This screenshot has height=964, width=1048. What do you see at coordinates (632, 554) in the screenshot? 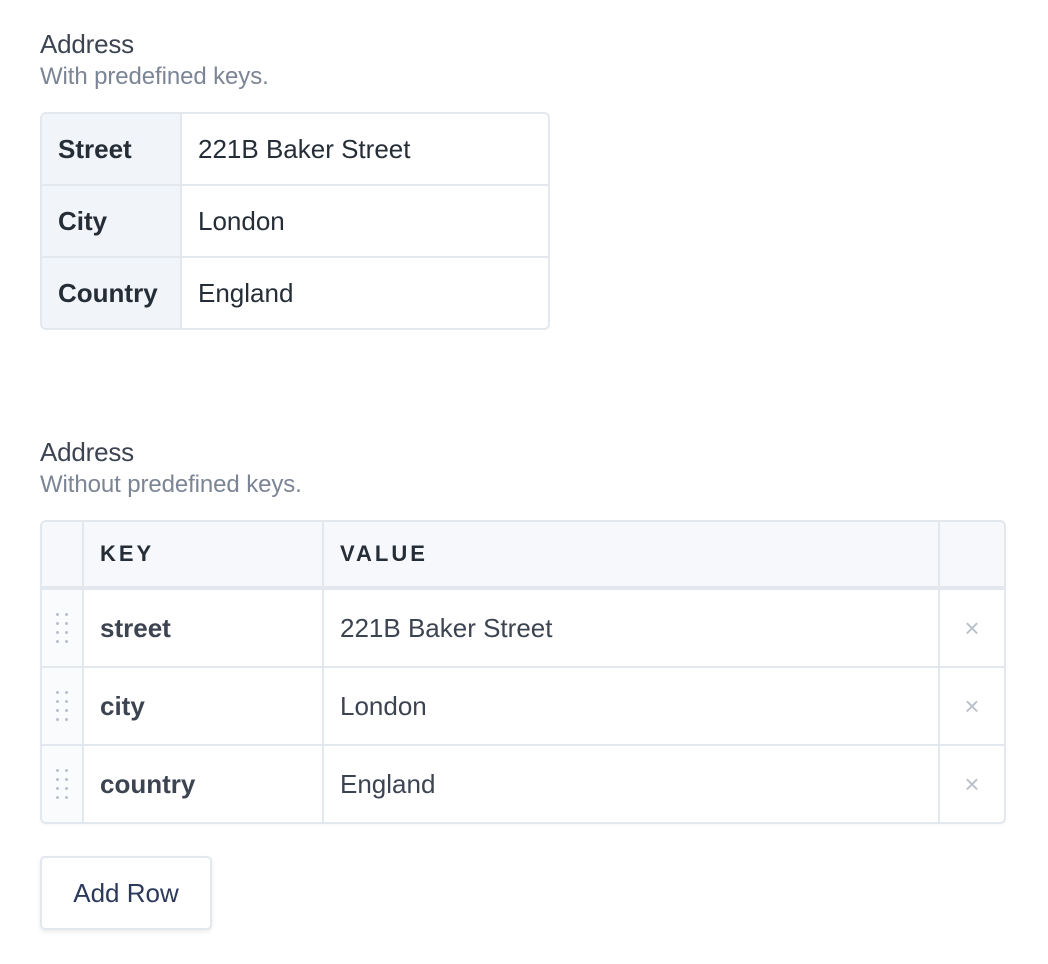
I see `column-header-value: VALUE` at bounding box center [632, 554].